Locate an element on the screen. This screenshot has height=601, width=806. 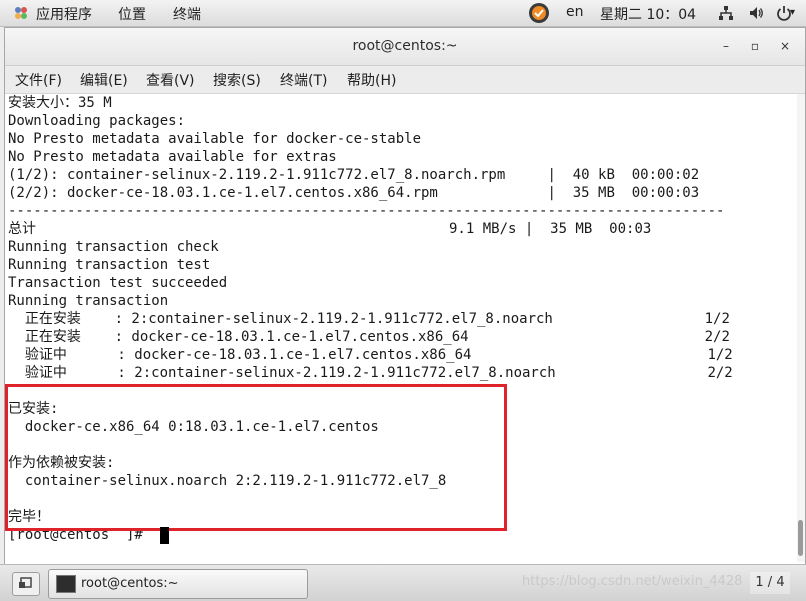
window-title: root@centos:~ is located at coordinates (405, 46).